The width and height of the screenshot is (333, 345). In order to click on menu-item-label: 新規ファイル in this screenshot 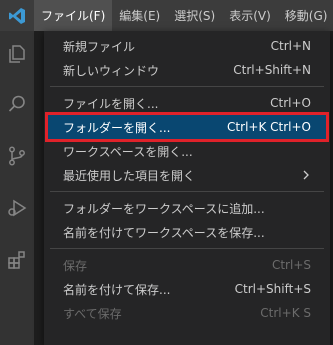, I will do `click(99, 46)`.